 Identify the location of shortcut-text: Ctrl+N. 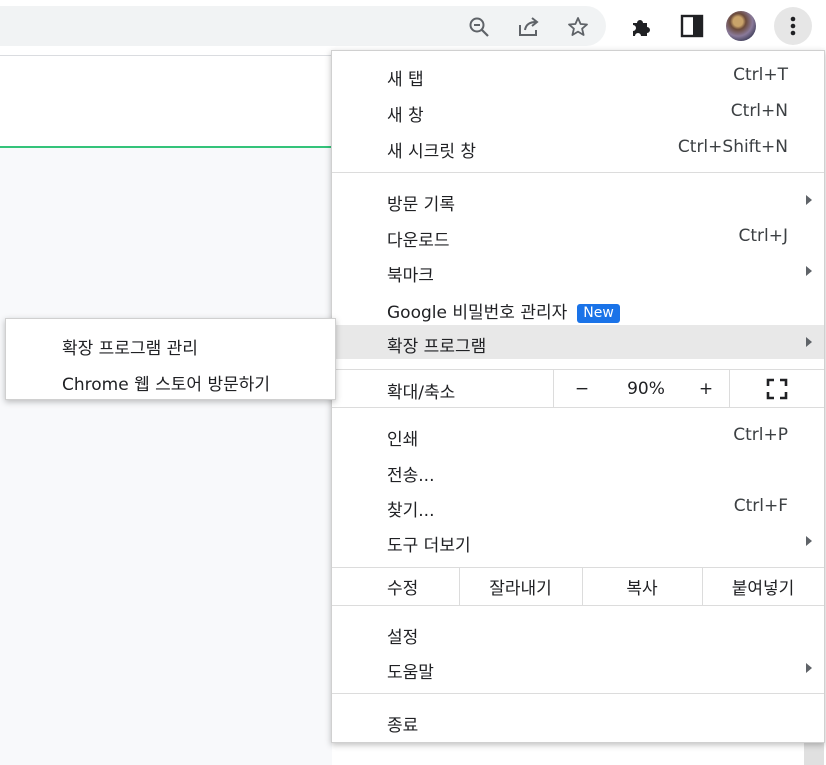
(759, 111).